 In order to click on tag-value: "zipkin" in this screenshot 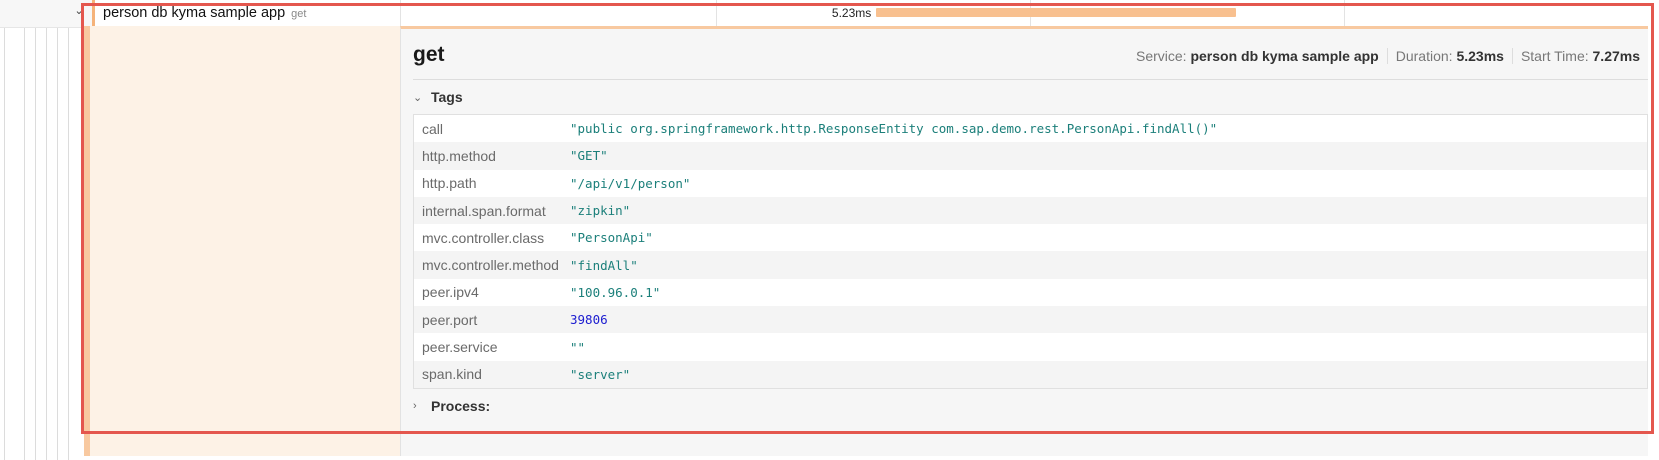, I will do `click(600, 211)`.